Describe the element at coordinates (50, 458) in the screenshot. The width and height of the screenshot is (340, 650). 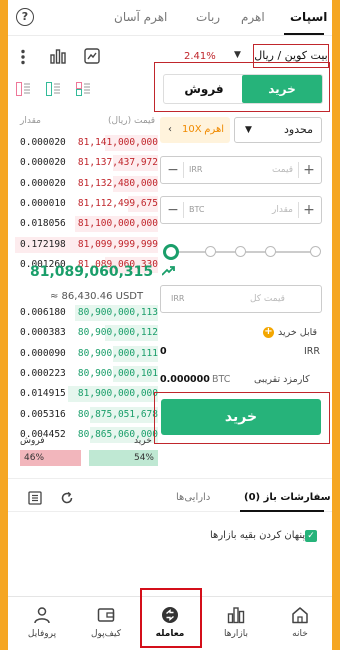
I see `sell-ratio-bar: 46%` at that location.